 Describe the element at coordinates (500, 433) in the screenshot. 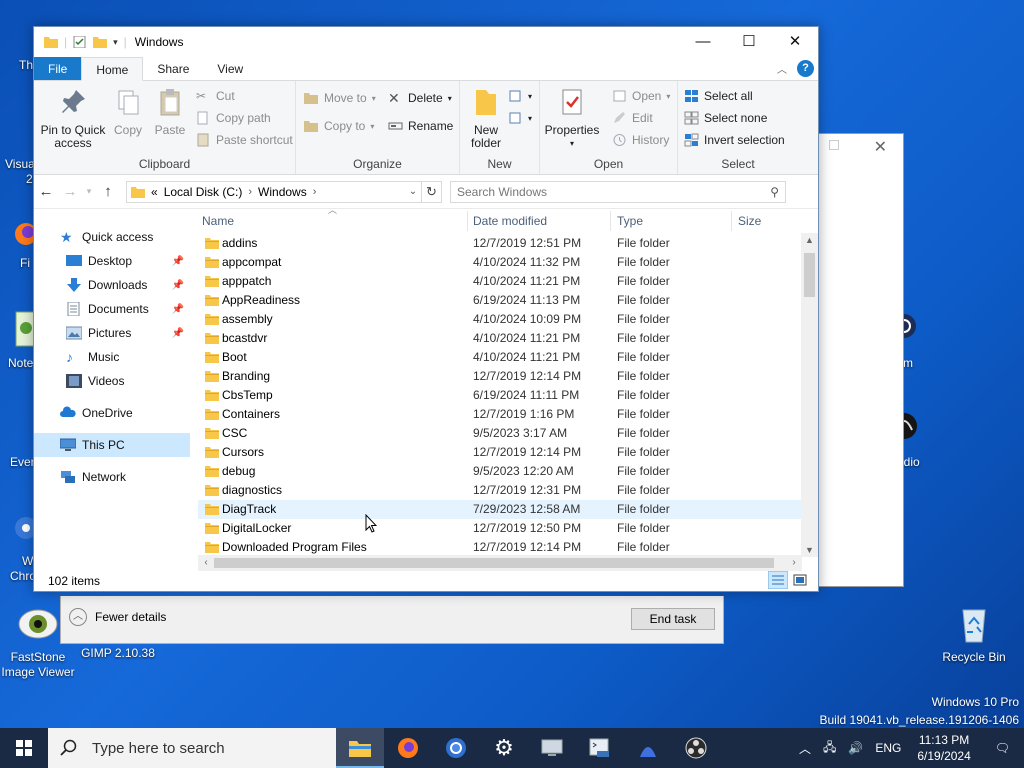

I see `table-row: CSC 9/5/2023 3:17 AM File folder` at that location.